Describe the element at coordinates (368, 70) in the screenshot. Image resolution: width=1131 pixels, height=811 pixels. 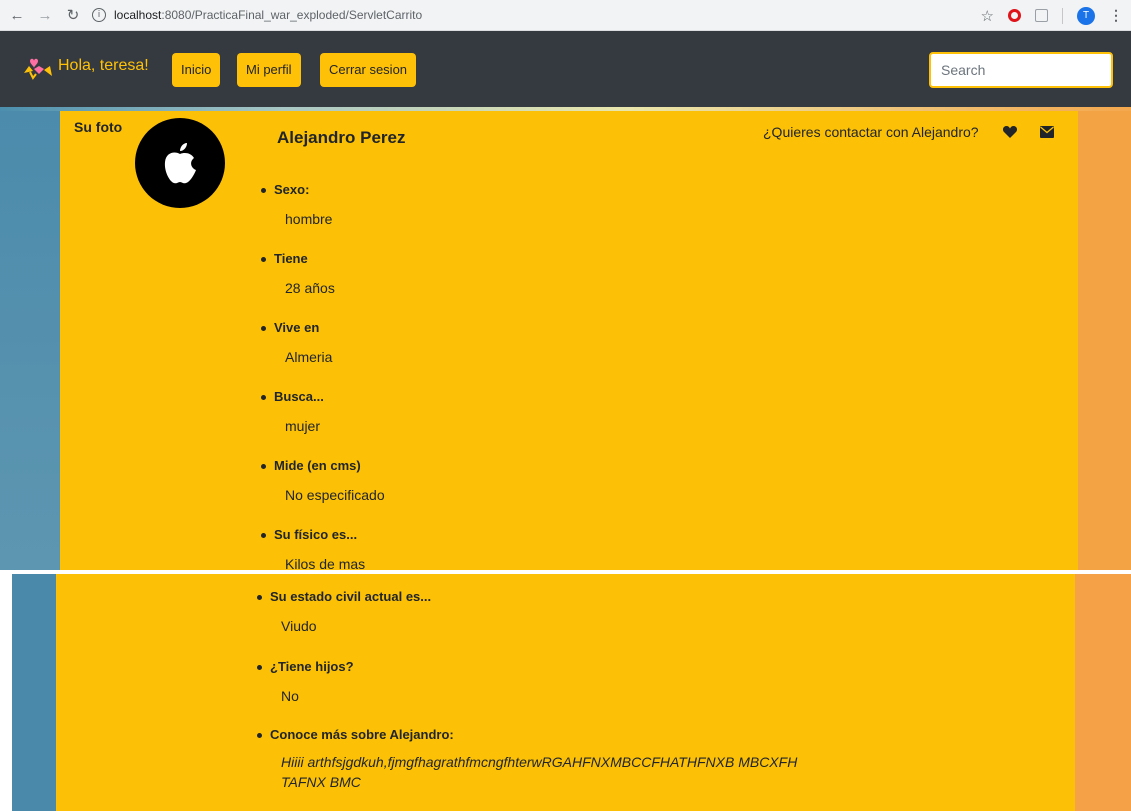
I see `cerrar-sesion-button: Cerrar sesion` at that location.